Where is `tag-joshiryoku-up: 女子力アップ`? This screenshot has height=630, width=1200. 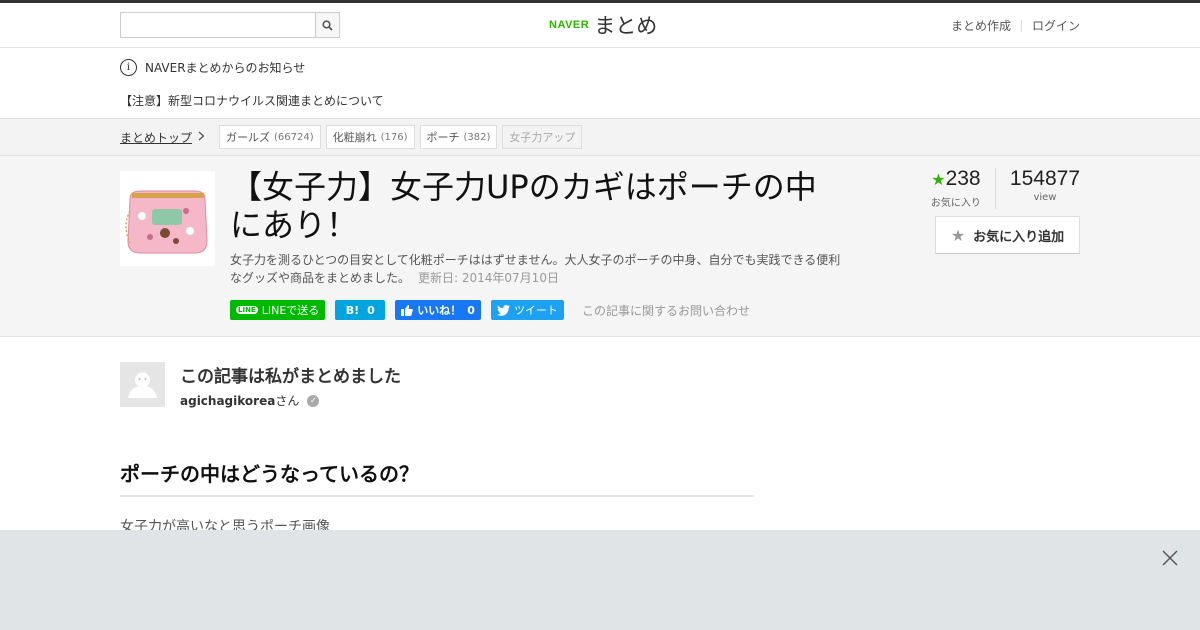
tag-joshiryoku-up: 女子力アップ is located at coordinates (542, 137).